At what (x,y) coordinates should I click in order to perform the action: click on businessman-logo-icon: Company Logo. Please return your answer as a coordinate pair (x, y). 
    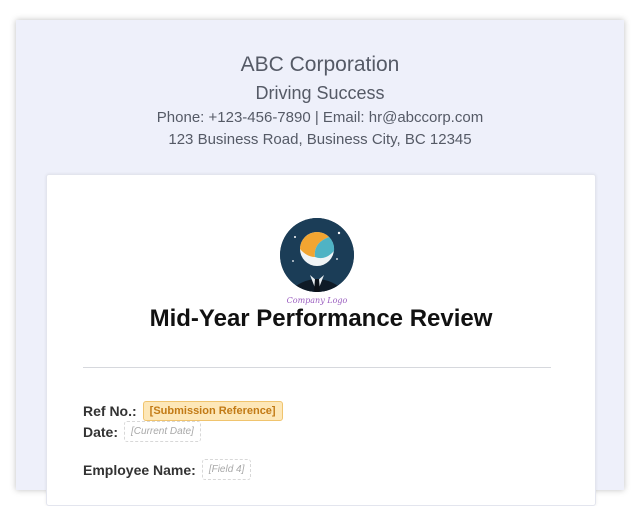
    Looking at the image, I should click on (317, 261).